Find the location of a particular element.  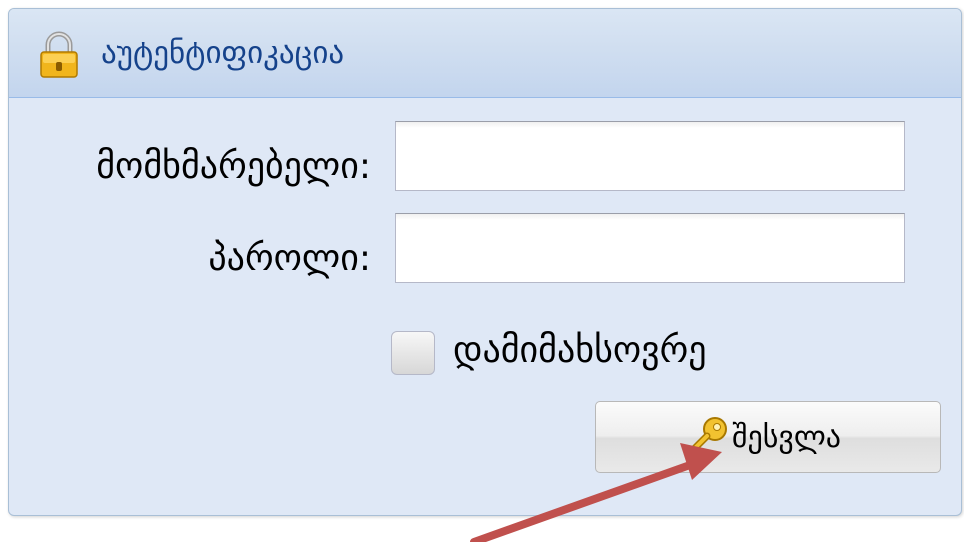

username-label: მომხმარებელი: is located at coordinates (233, 166).